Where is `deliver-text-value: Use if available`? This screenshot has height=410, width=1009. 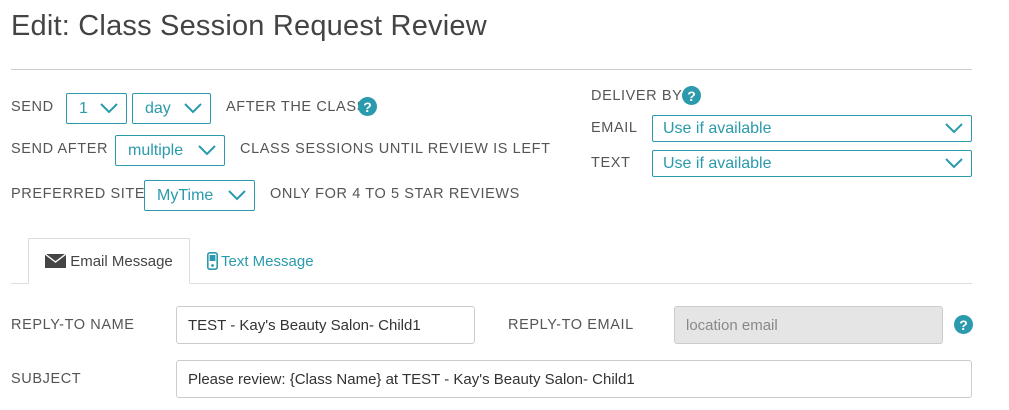
deliver-text-value: Use if available is located at coordinates (717, 163).